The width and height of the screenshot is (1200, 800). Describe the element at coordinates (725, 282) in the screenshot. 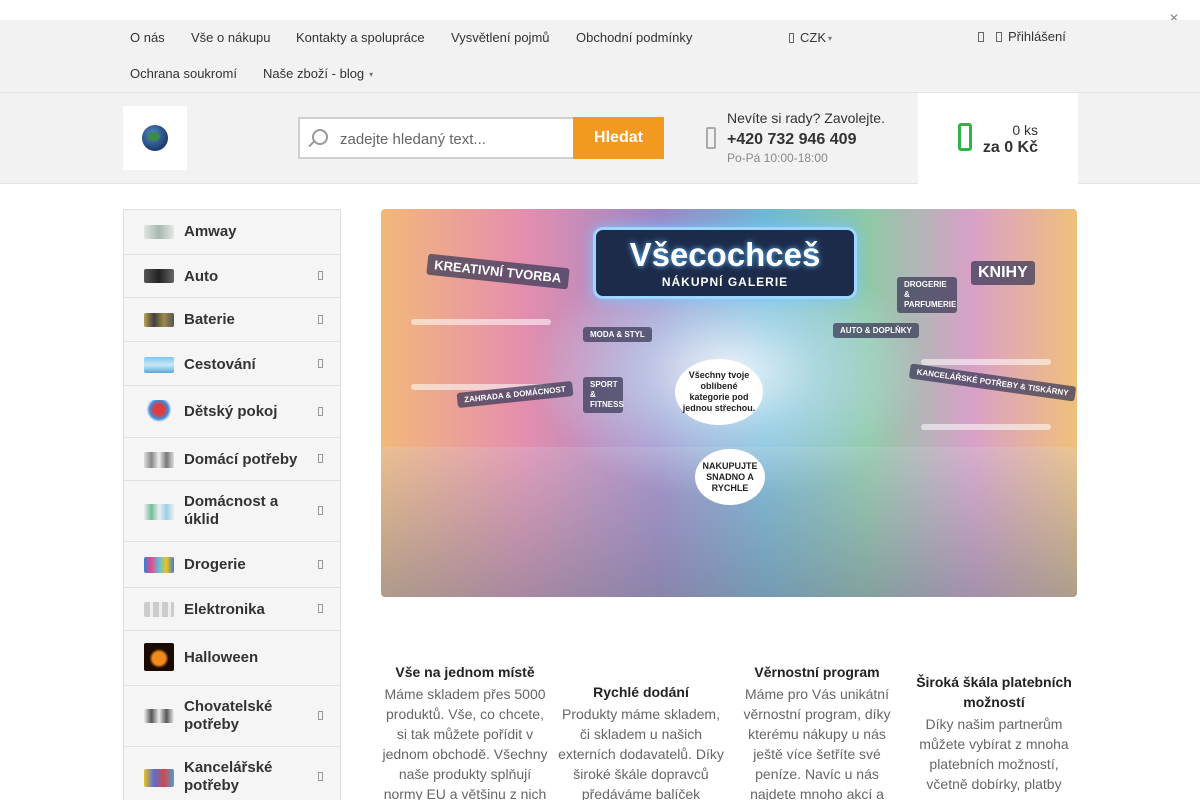

I see `hero-subtitle: NÁKUPNÍ GALERIE` at that location.